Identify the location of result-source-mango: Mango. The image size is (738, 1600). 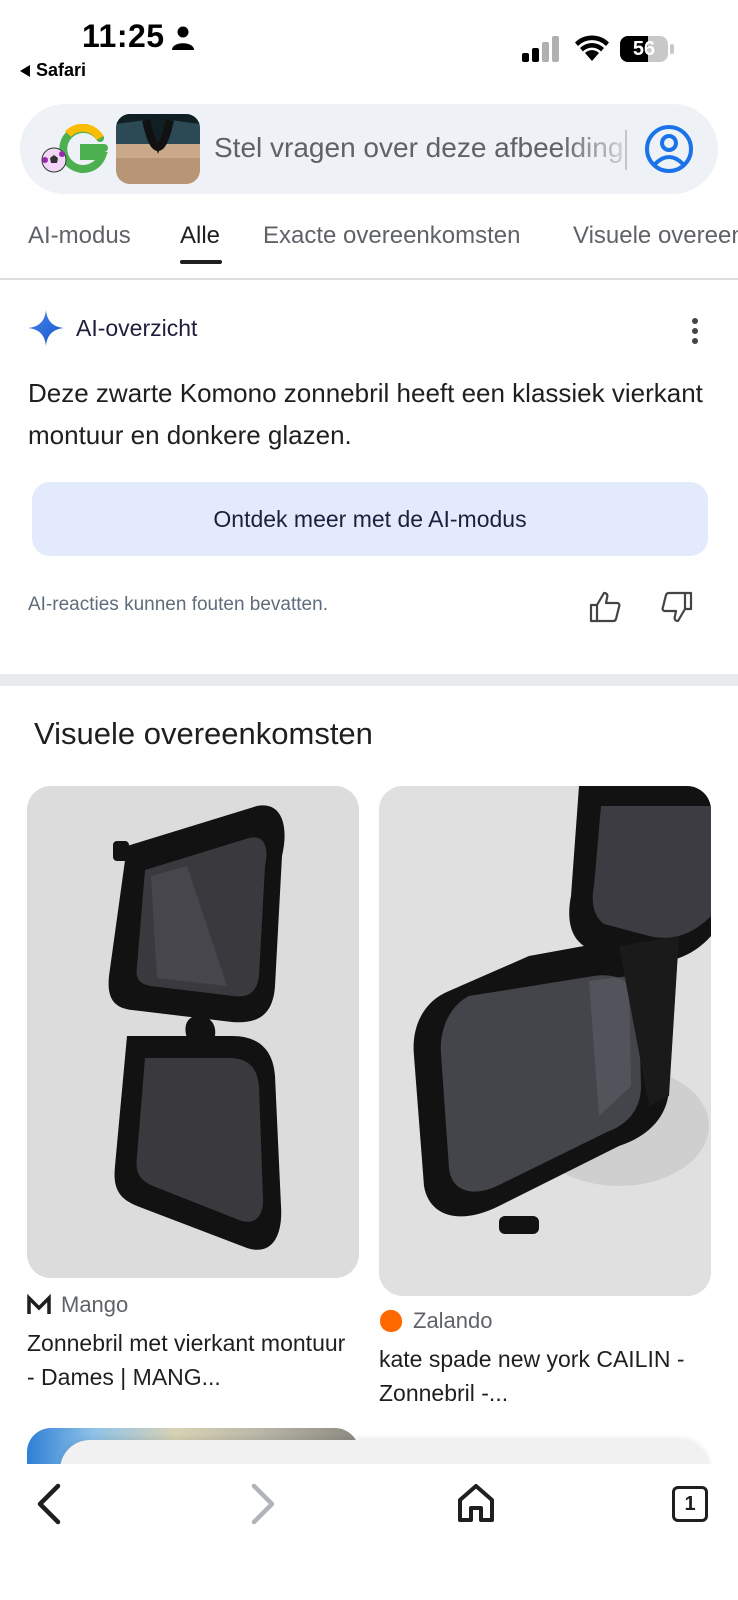
(77, 1305).